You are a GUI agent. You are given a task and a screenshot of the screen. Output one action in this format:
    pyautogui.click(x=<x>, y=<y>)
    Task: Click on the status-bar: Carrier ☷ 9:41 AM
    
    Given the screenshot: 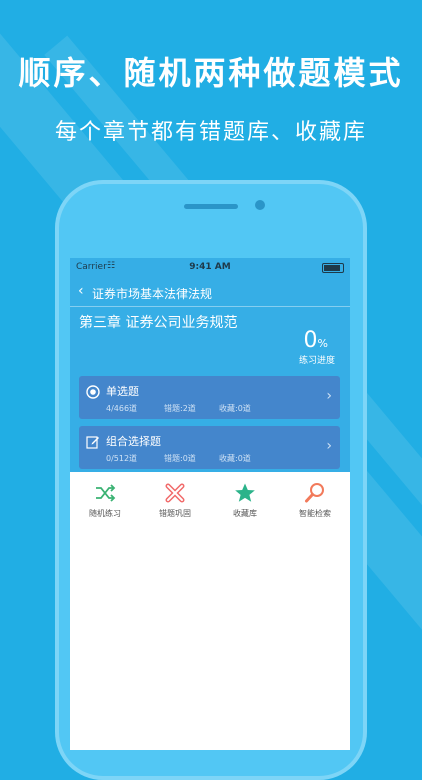 What is the action you would take?
    pyautogui.click(x=210, y=267)
    